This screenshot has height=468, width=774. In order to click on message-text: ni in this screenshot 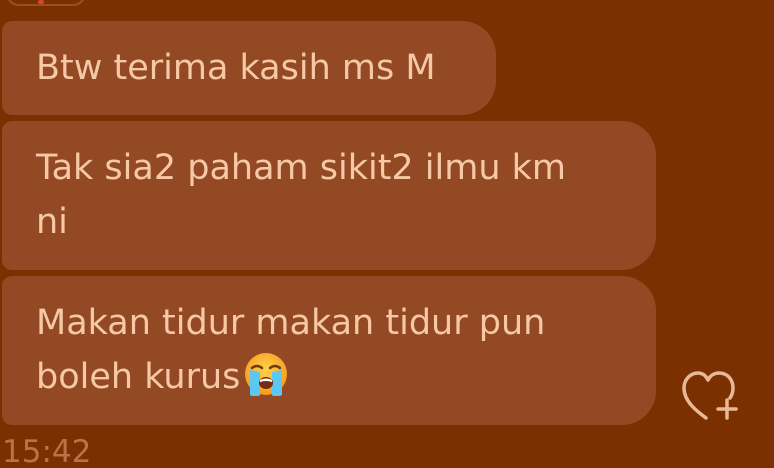, I will do `click(52, 222)`.